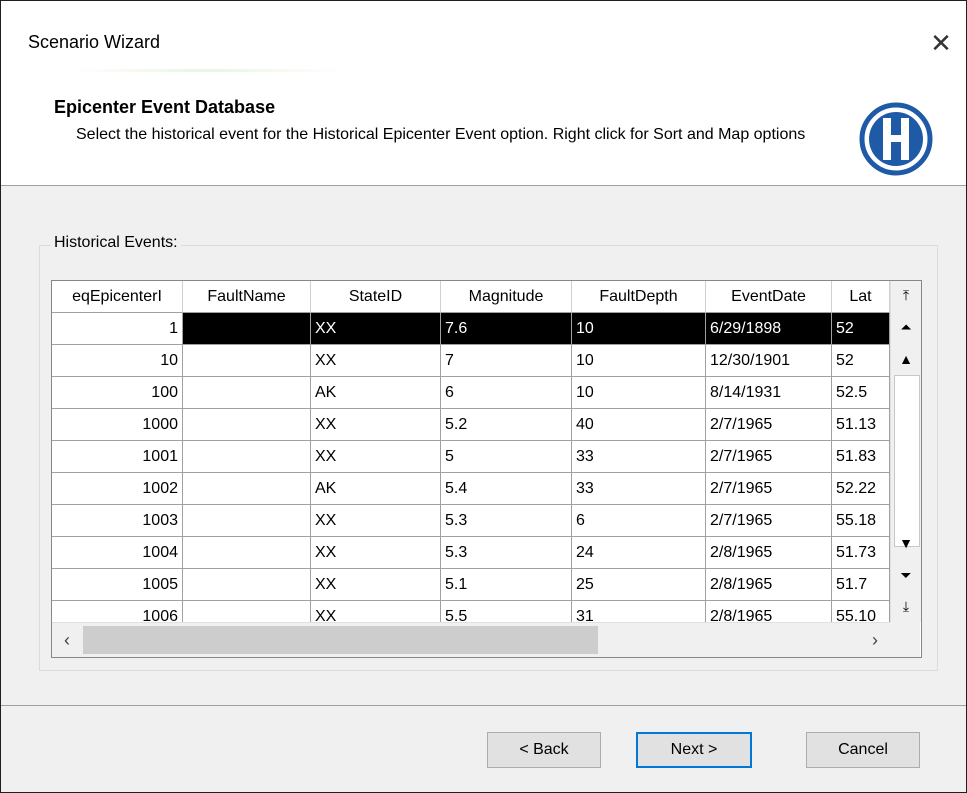 Image resolution: width=967 pixels, height=793 pixels. I want to click on horizontal-scroll-thumb, so click(340, 640).